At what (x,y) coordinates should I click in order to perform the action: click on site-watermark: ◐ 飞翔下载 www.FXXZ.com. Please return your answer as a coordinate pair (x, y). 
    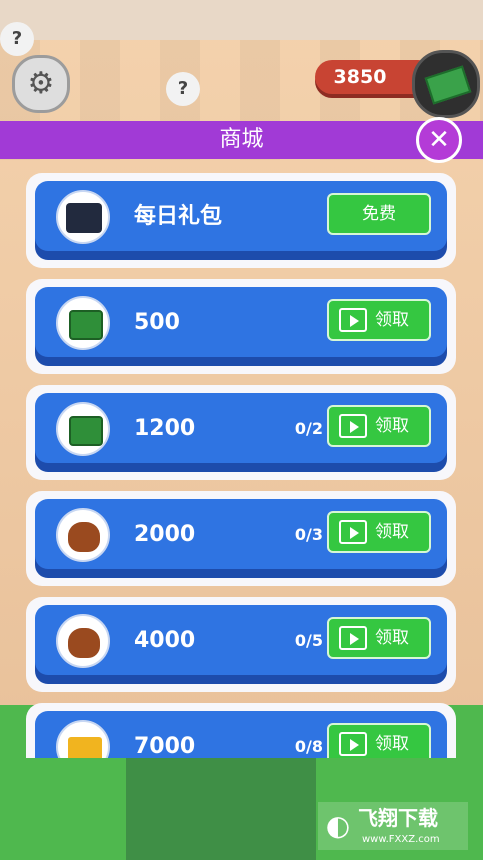
    Looking at the image, I should click on (393, 826).